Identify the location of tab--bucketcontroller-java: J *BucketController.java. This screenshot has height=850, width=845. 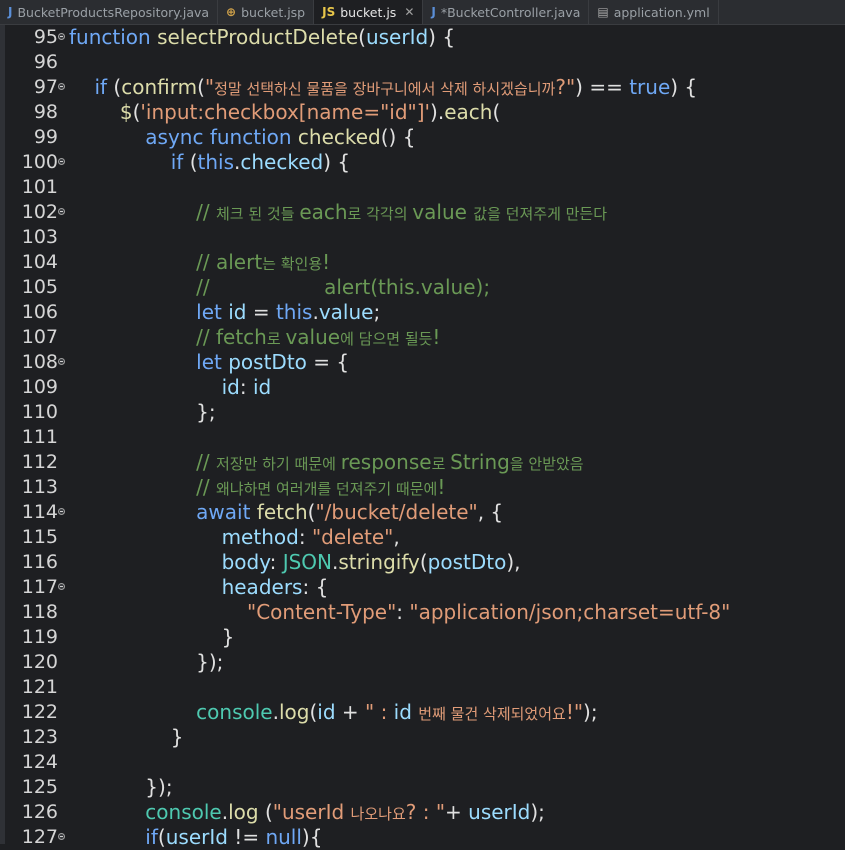
(506, 12).